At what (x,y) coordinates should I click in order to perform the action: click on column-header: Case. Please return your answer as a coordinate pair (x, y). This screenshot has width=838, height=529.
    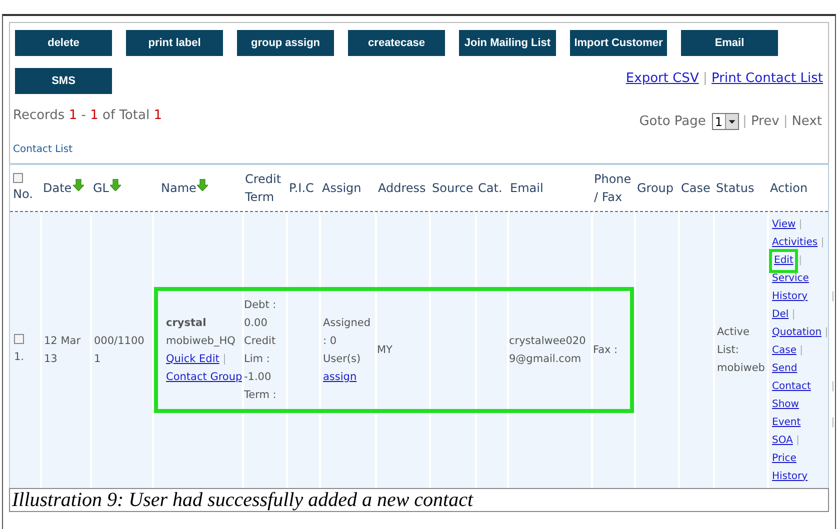
    Looking at the image, I should click on (695, 188).